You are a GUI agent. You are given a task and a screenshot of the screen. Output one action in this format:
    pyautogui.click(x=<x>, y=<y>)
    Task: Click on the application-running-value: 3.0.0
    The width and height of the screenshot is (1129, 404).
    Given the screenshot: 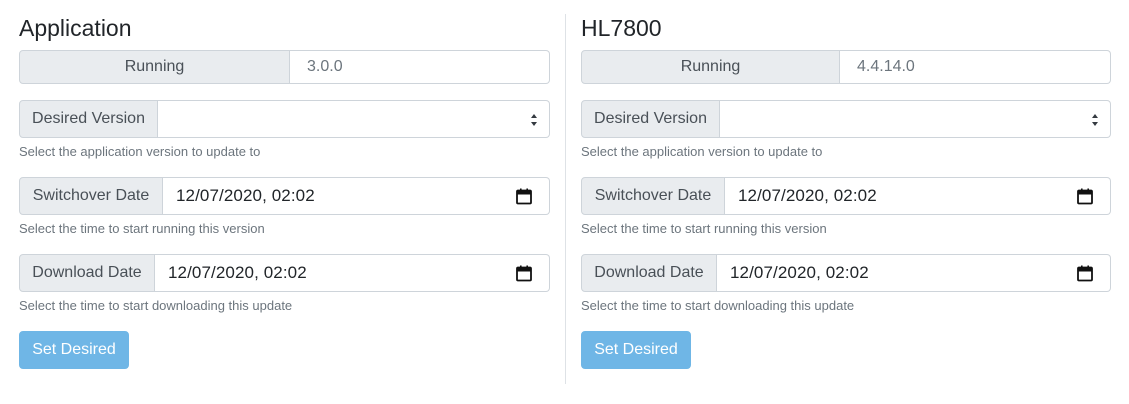 What is the action you would take?
    pyautogui.click(x=420, y=67)
    